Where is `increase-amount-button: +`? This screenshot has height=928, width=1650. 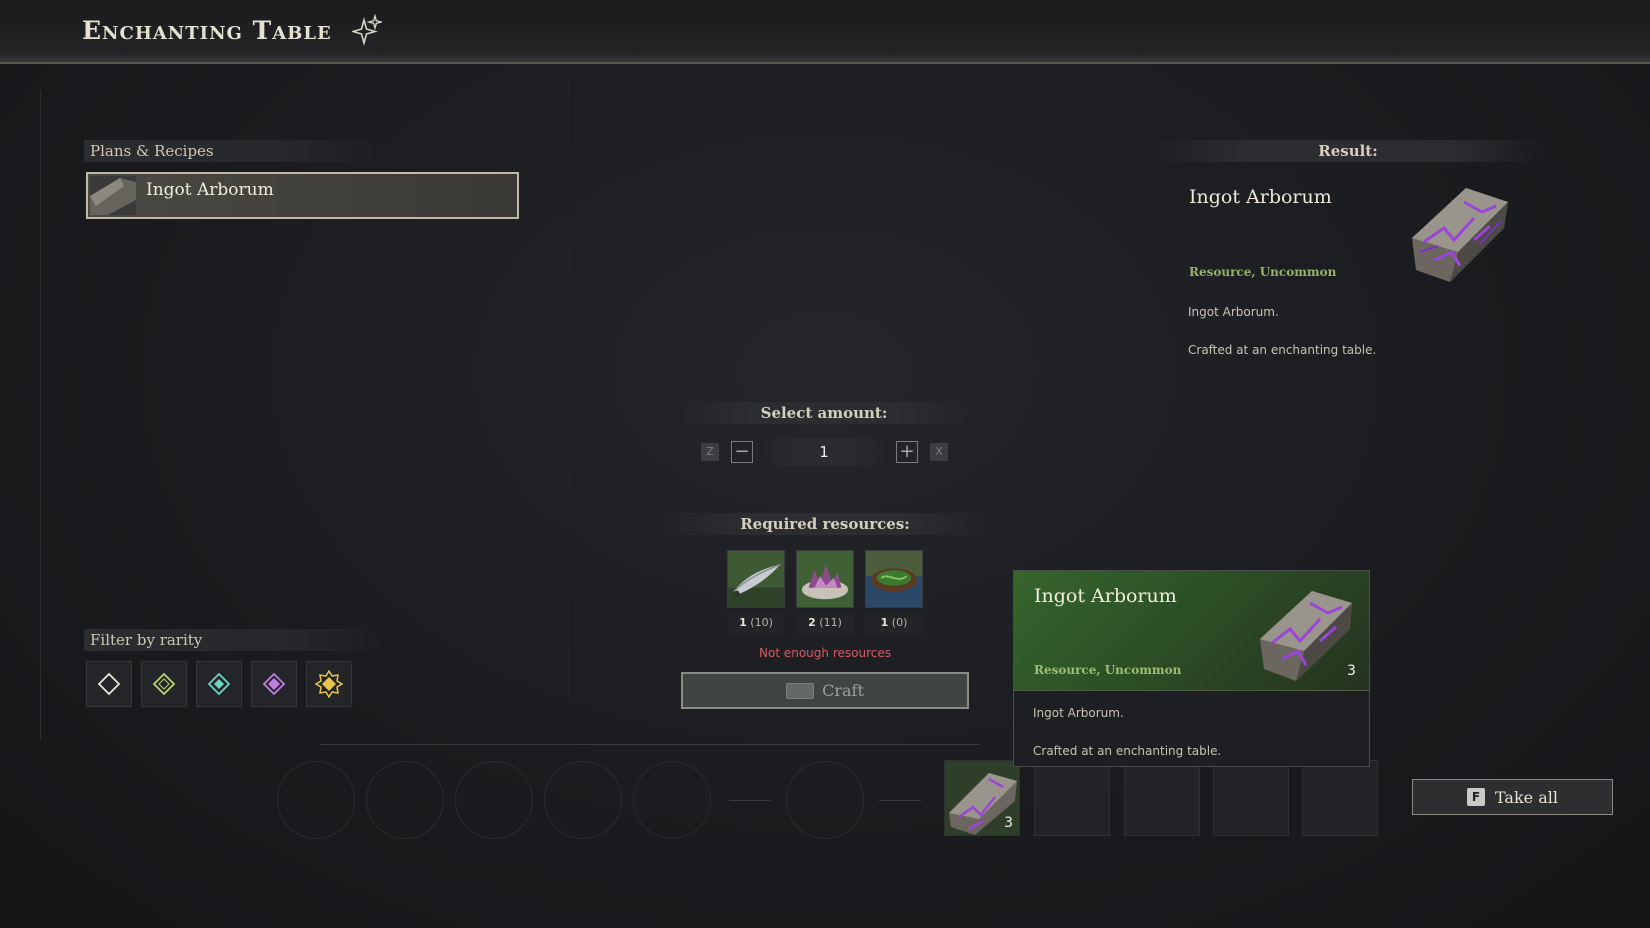 increase-amount-button: + is located at coordinates (907, 452).